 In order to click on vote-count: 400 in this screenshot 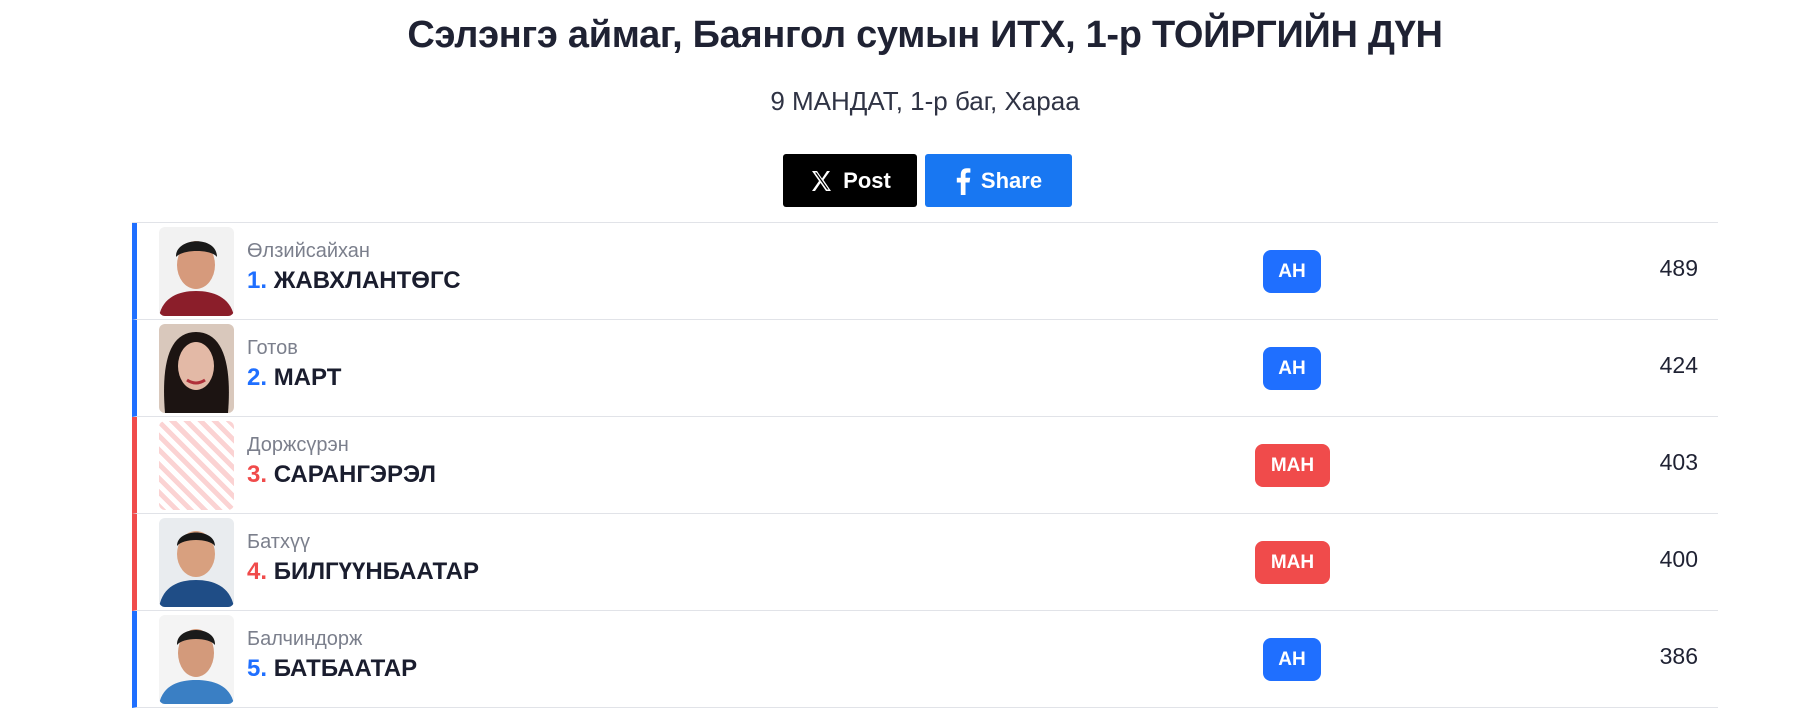, I will do `click(1678, 559)`.